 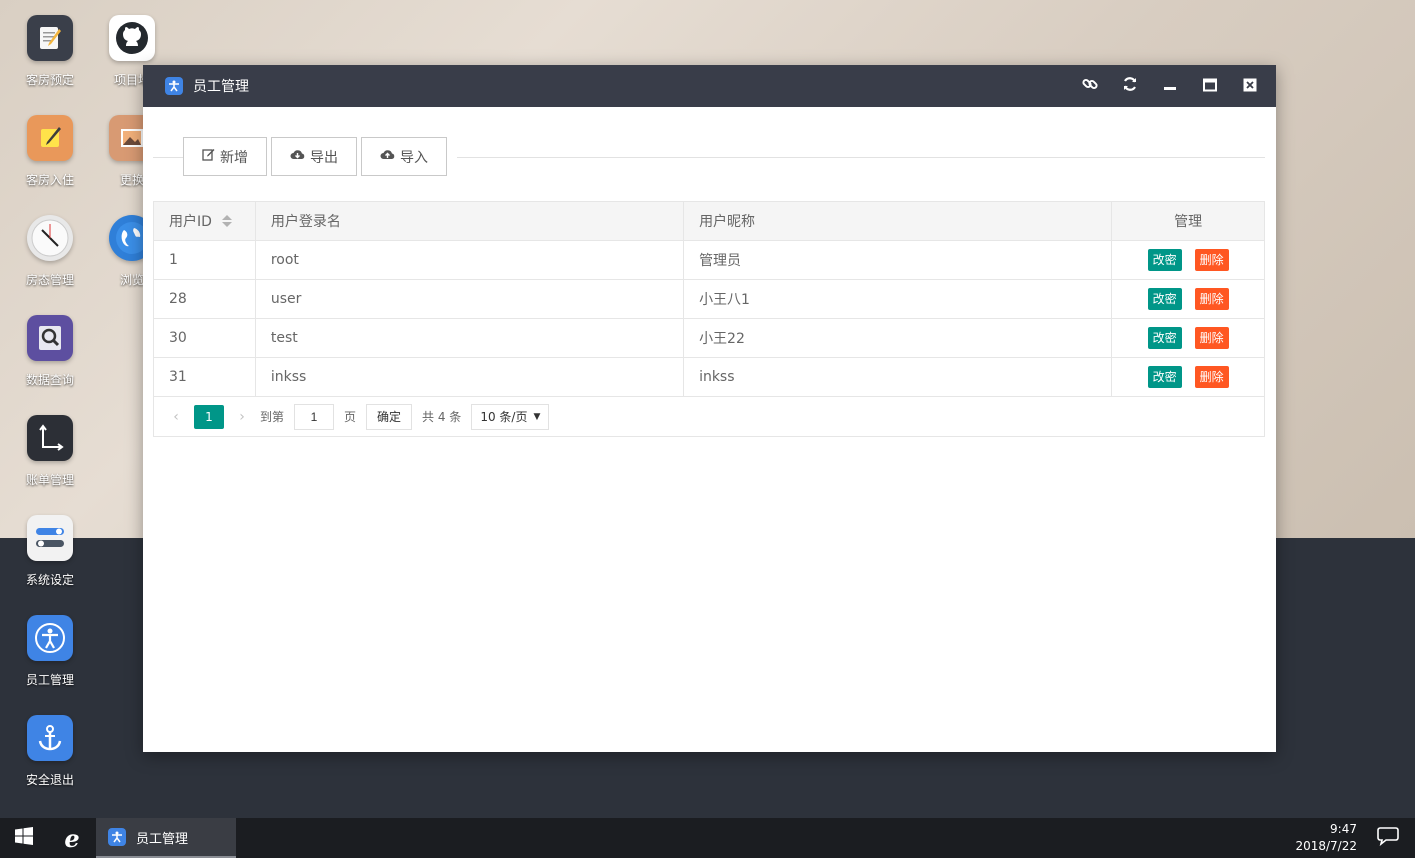 What do you see at coordinates (470, 221) in the screenshot?
I see `column-header-login-name: 用户登录名` at bounding box center [470, 221].